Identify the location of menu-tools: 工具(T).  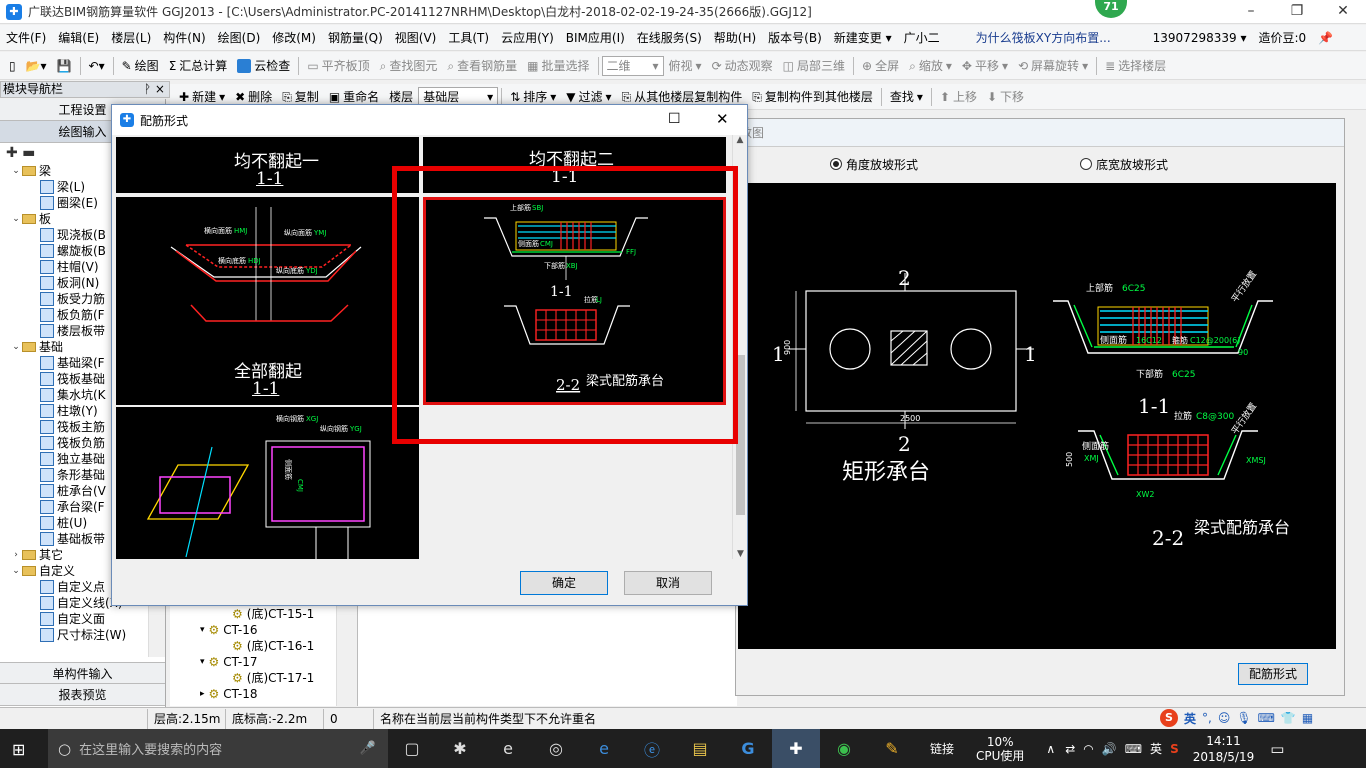
(468, 38).